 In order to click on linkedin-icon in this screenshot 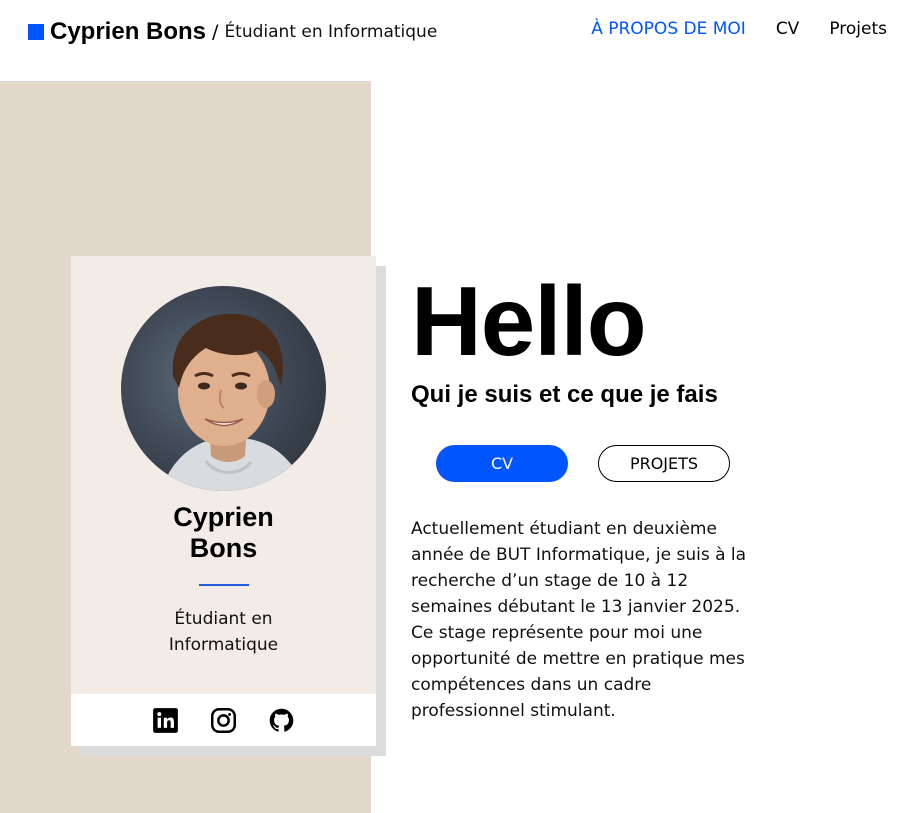, I will do `click(165, 720)`.